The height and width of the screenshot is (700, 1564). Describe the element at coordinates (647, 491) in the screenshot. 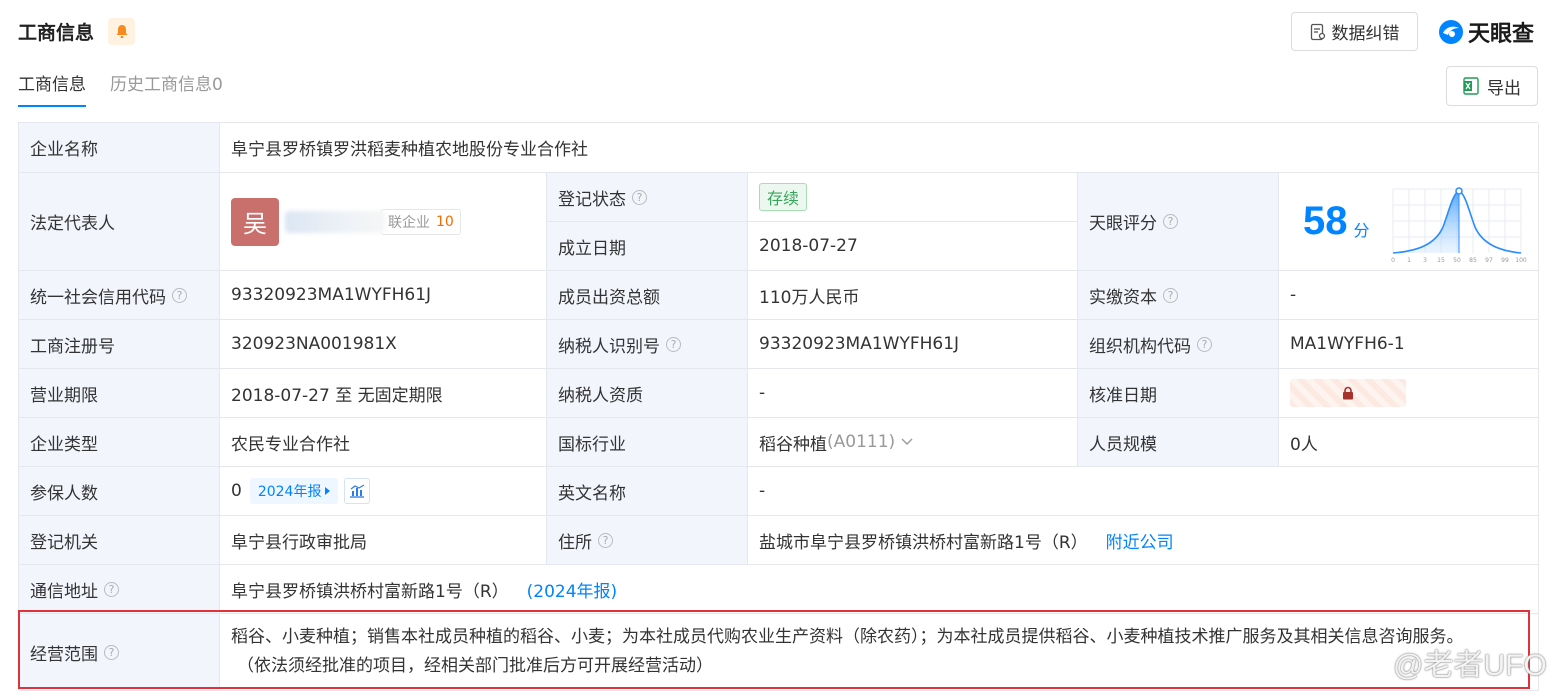

I see `english-name-label: 英文名称` at that location.